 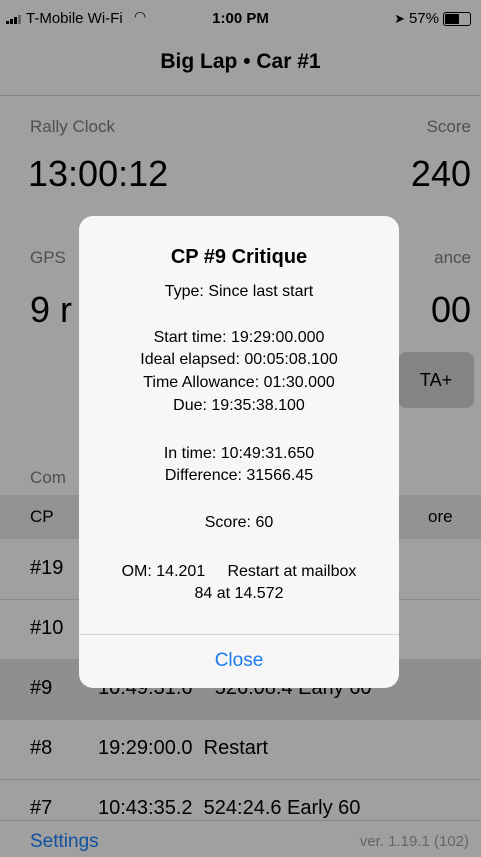 What do you see at coordinates (239, 359) in the screenshot?
I see `dialog-ideal-elapsed: Ideal elapsed: 00:05:08.100` at bounding box center [239, 359].